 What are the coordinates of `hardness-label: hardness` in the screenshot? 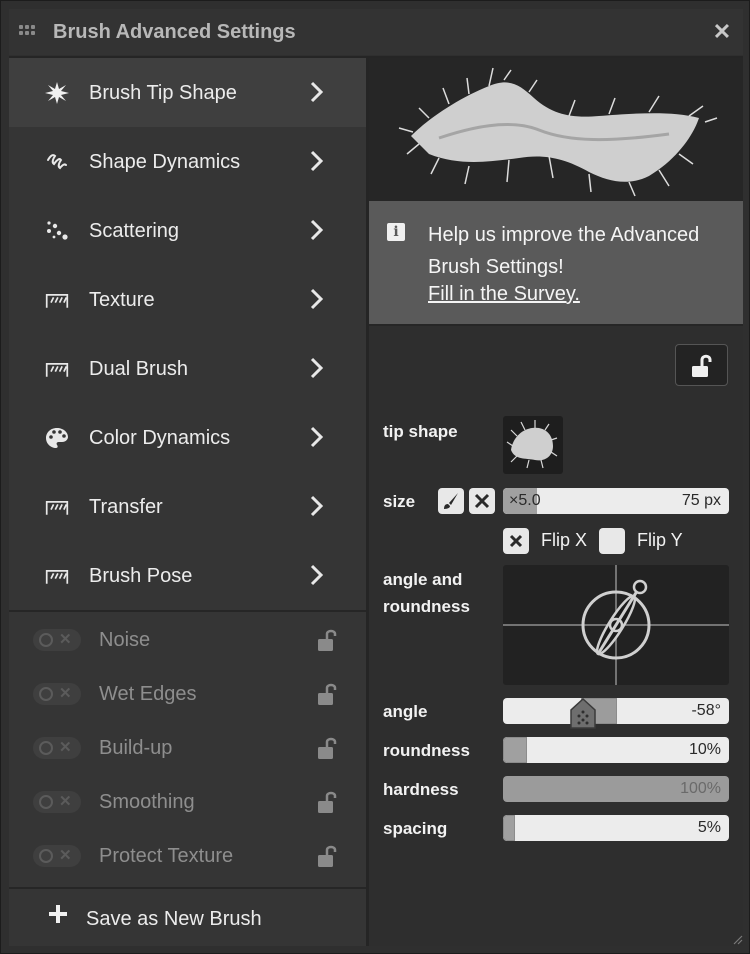 It's located at (421, 789).